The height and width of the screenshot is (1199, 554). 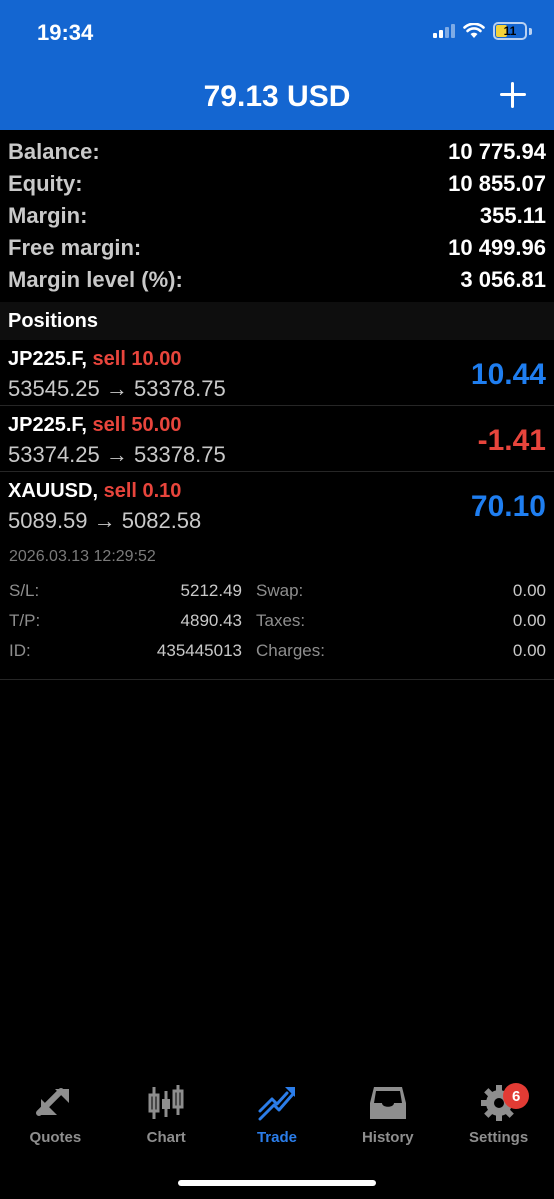 I want to click on detail-row-sl-swap: S/L: 5212.49 Swap: 0.00, so click(x=277, y=596).